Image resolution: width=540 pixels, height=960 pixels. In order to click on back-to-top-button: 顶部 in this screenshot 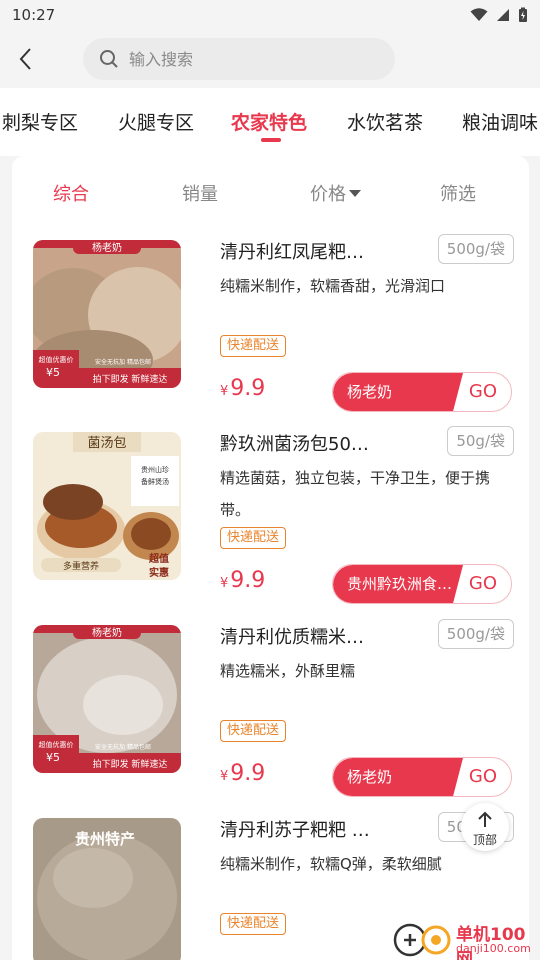, I will do `click(485, 827)`.